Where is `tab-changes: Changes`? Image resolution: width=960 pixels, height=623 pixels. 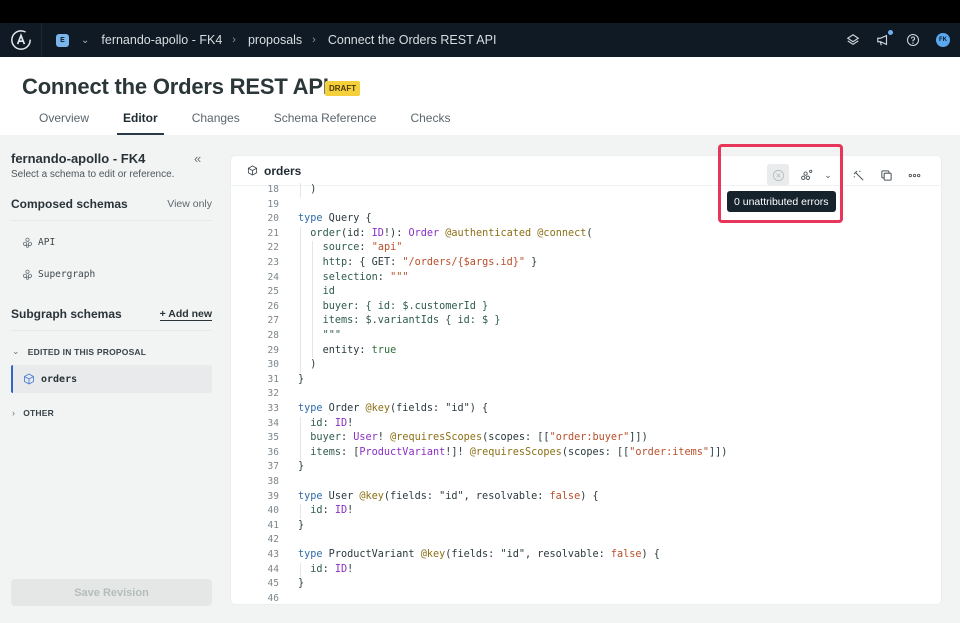
tab-changes: Changes is located at coordinates (216, 121).